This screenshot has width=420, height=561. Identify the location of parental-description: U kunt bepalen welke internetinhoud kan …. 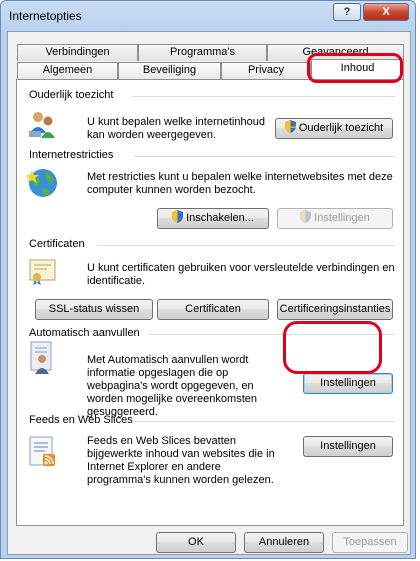
(176, 128).